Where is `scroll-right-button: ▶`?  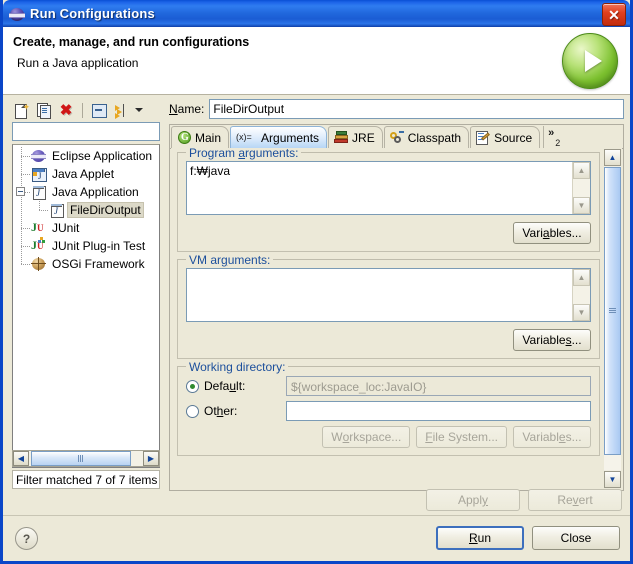
scroll-right-button: ▶ is located at coordinates (151, 458).